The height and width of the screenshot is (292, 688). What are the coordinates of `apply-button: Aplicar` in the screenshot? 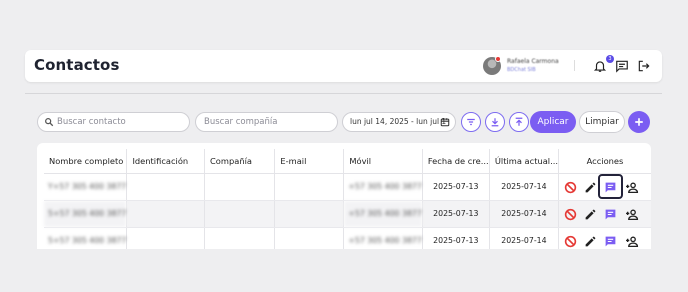 It's located at (553, 122).